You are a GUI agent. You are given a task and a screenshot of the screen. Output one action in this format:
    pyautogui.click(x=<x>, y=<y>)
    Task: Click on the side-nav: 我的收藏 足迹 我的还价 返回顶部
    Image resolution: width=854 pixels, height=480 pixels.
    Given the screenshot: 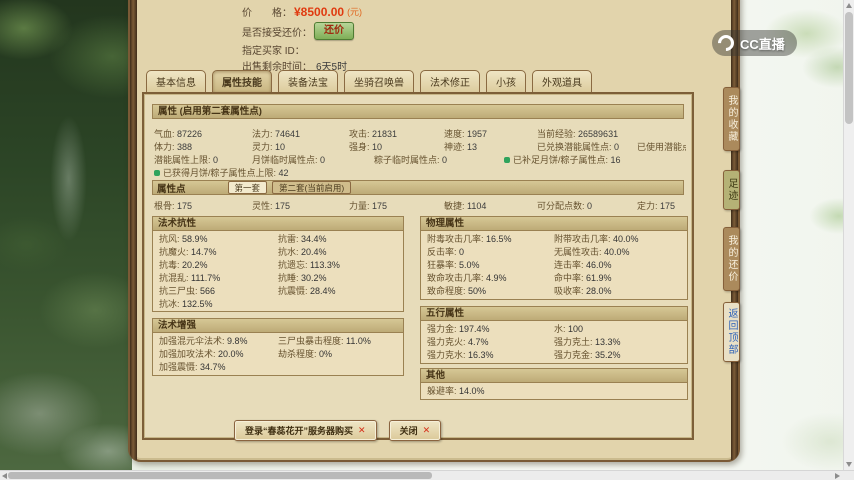 What is the action you would take?
    pyautogui.click(x=733, y=232)
    